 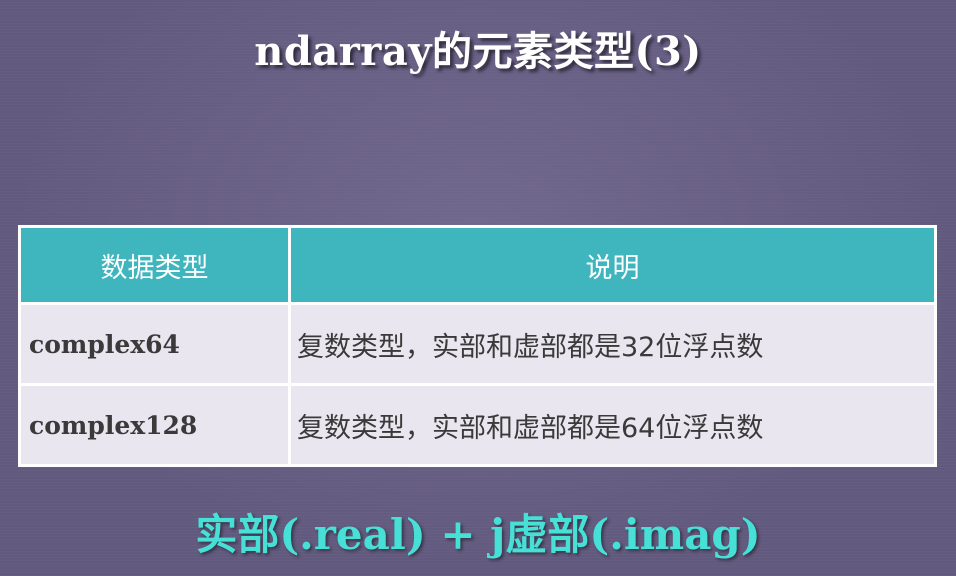 What do you see at coordinates (154, 425) in the screenshot?
I see `type-cell: complex128` at bounding box center [154, 425].